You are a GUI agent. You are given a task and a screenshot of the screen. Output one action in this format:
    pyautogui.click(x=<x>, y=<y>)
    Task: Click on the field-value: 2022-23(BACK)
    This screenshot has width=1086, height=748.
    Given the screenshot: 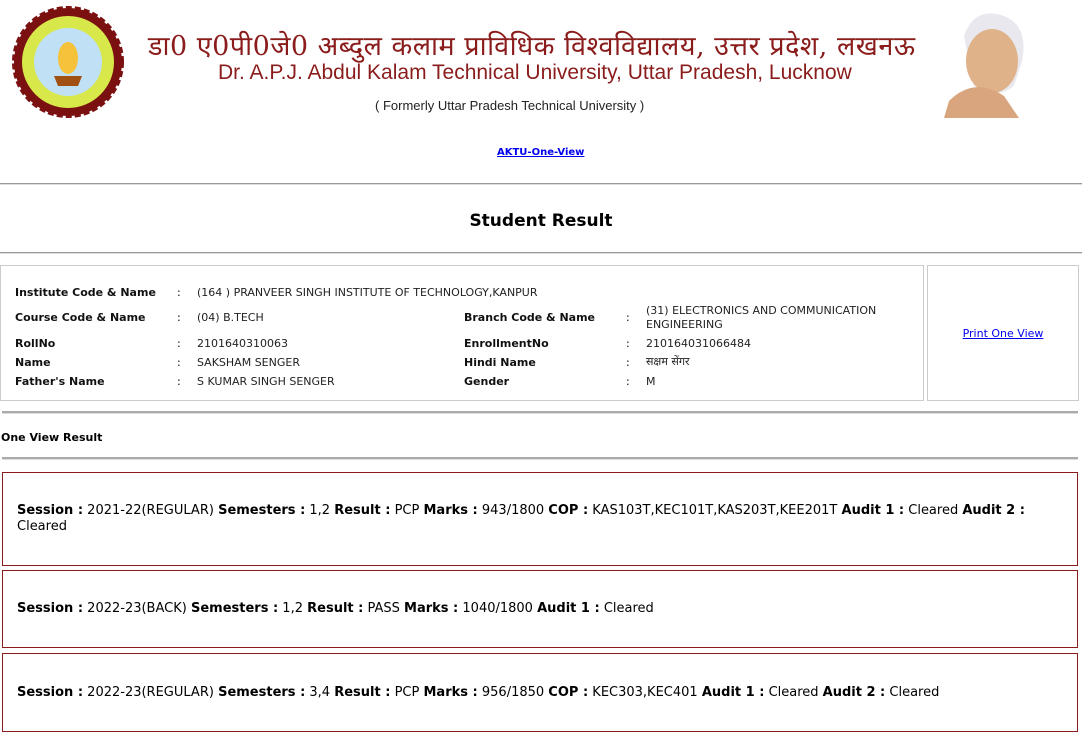 What is the action you would take?
    pyautogui.click(x=137, y=608)
    